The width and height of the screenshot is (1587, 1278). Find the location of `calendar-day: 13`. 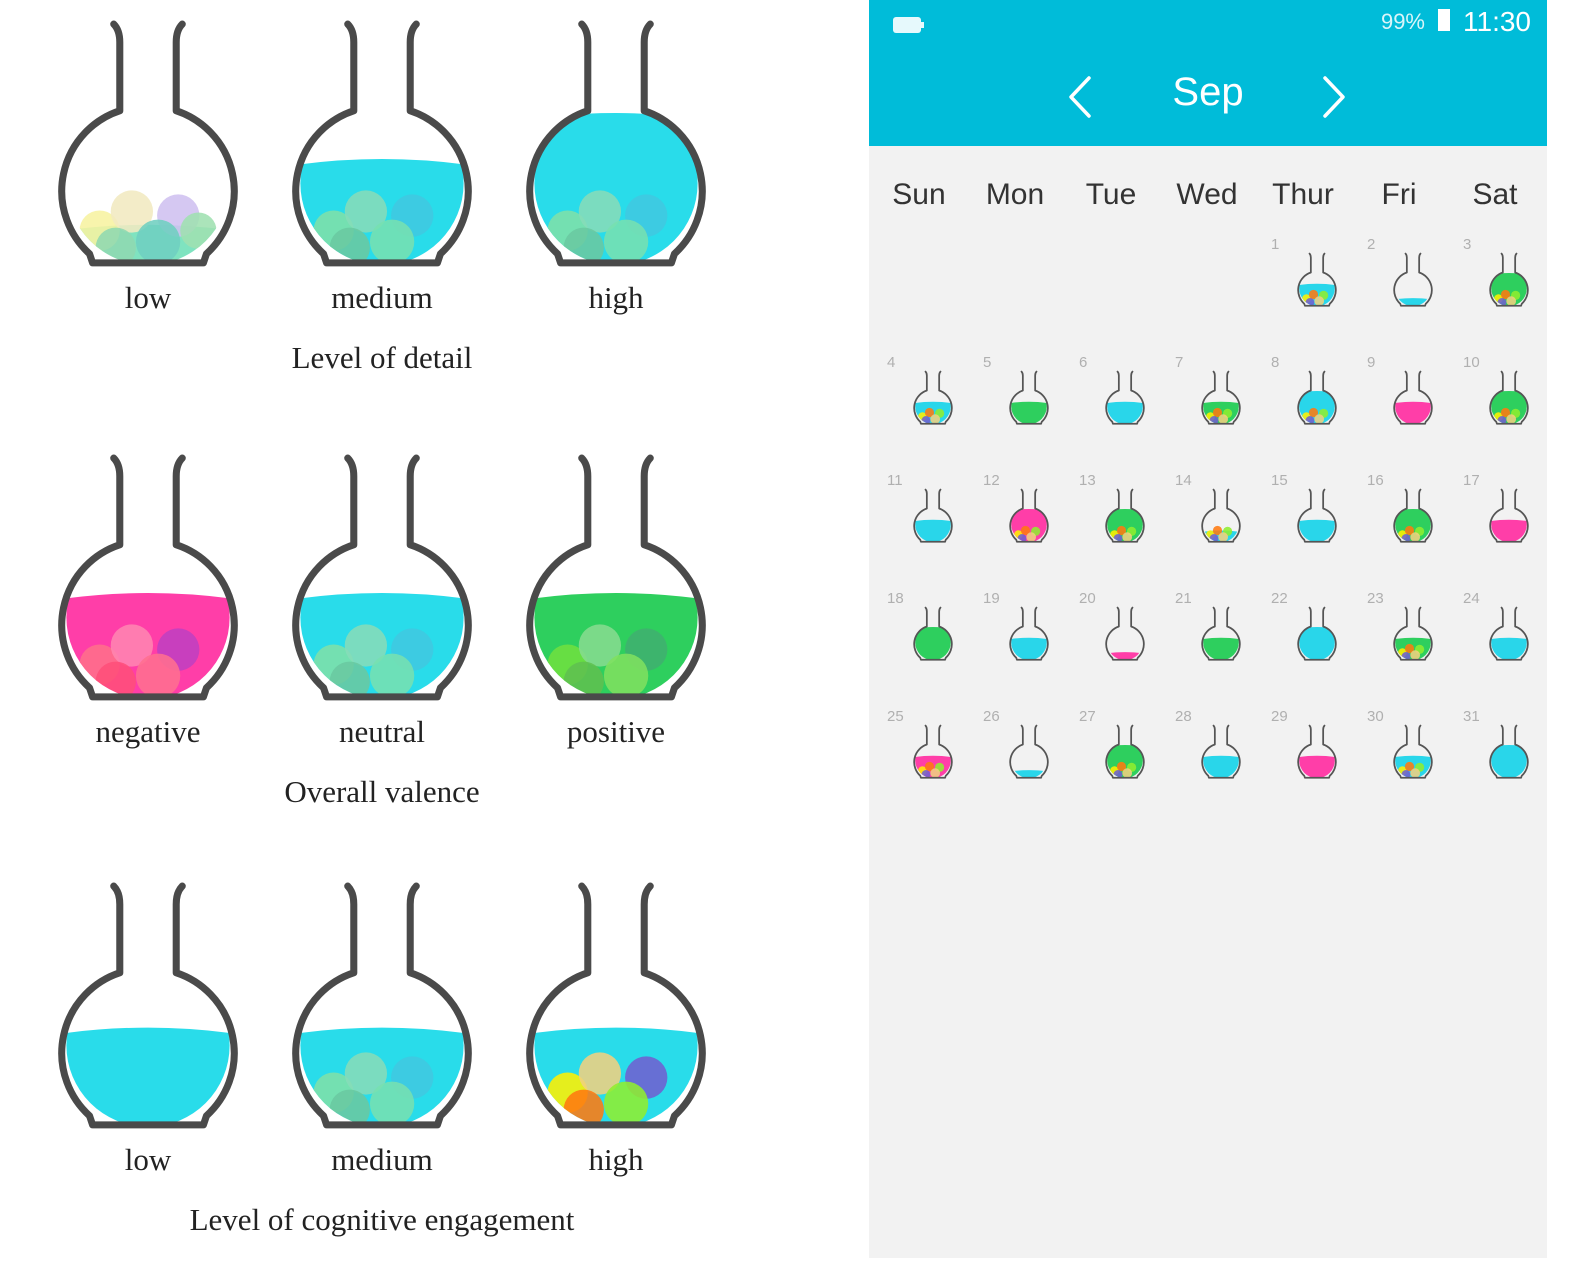

calendar-day: 13 is located at coordinates (1123, 531).